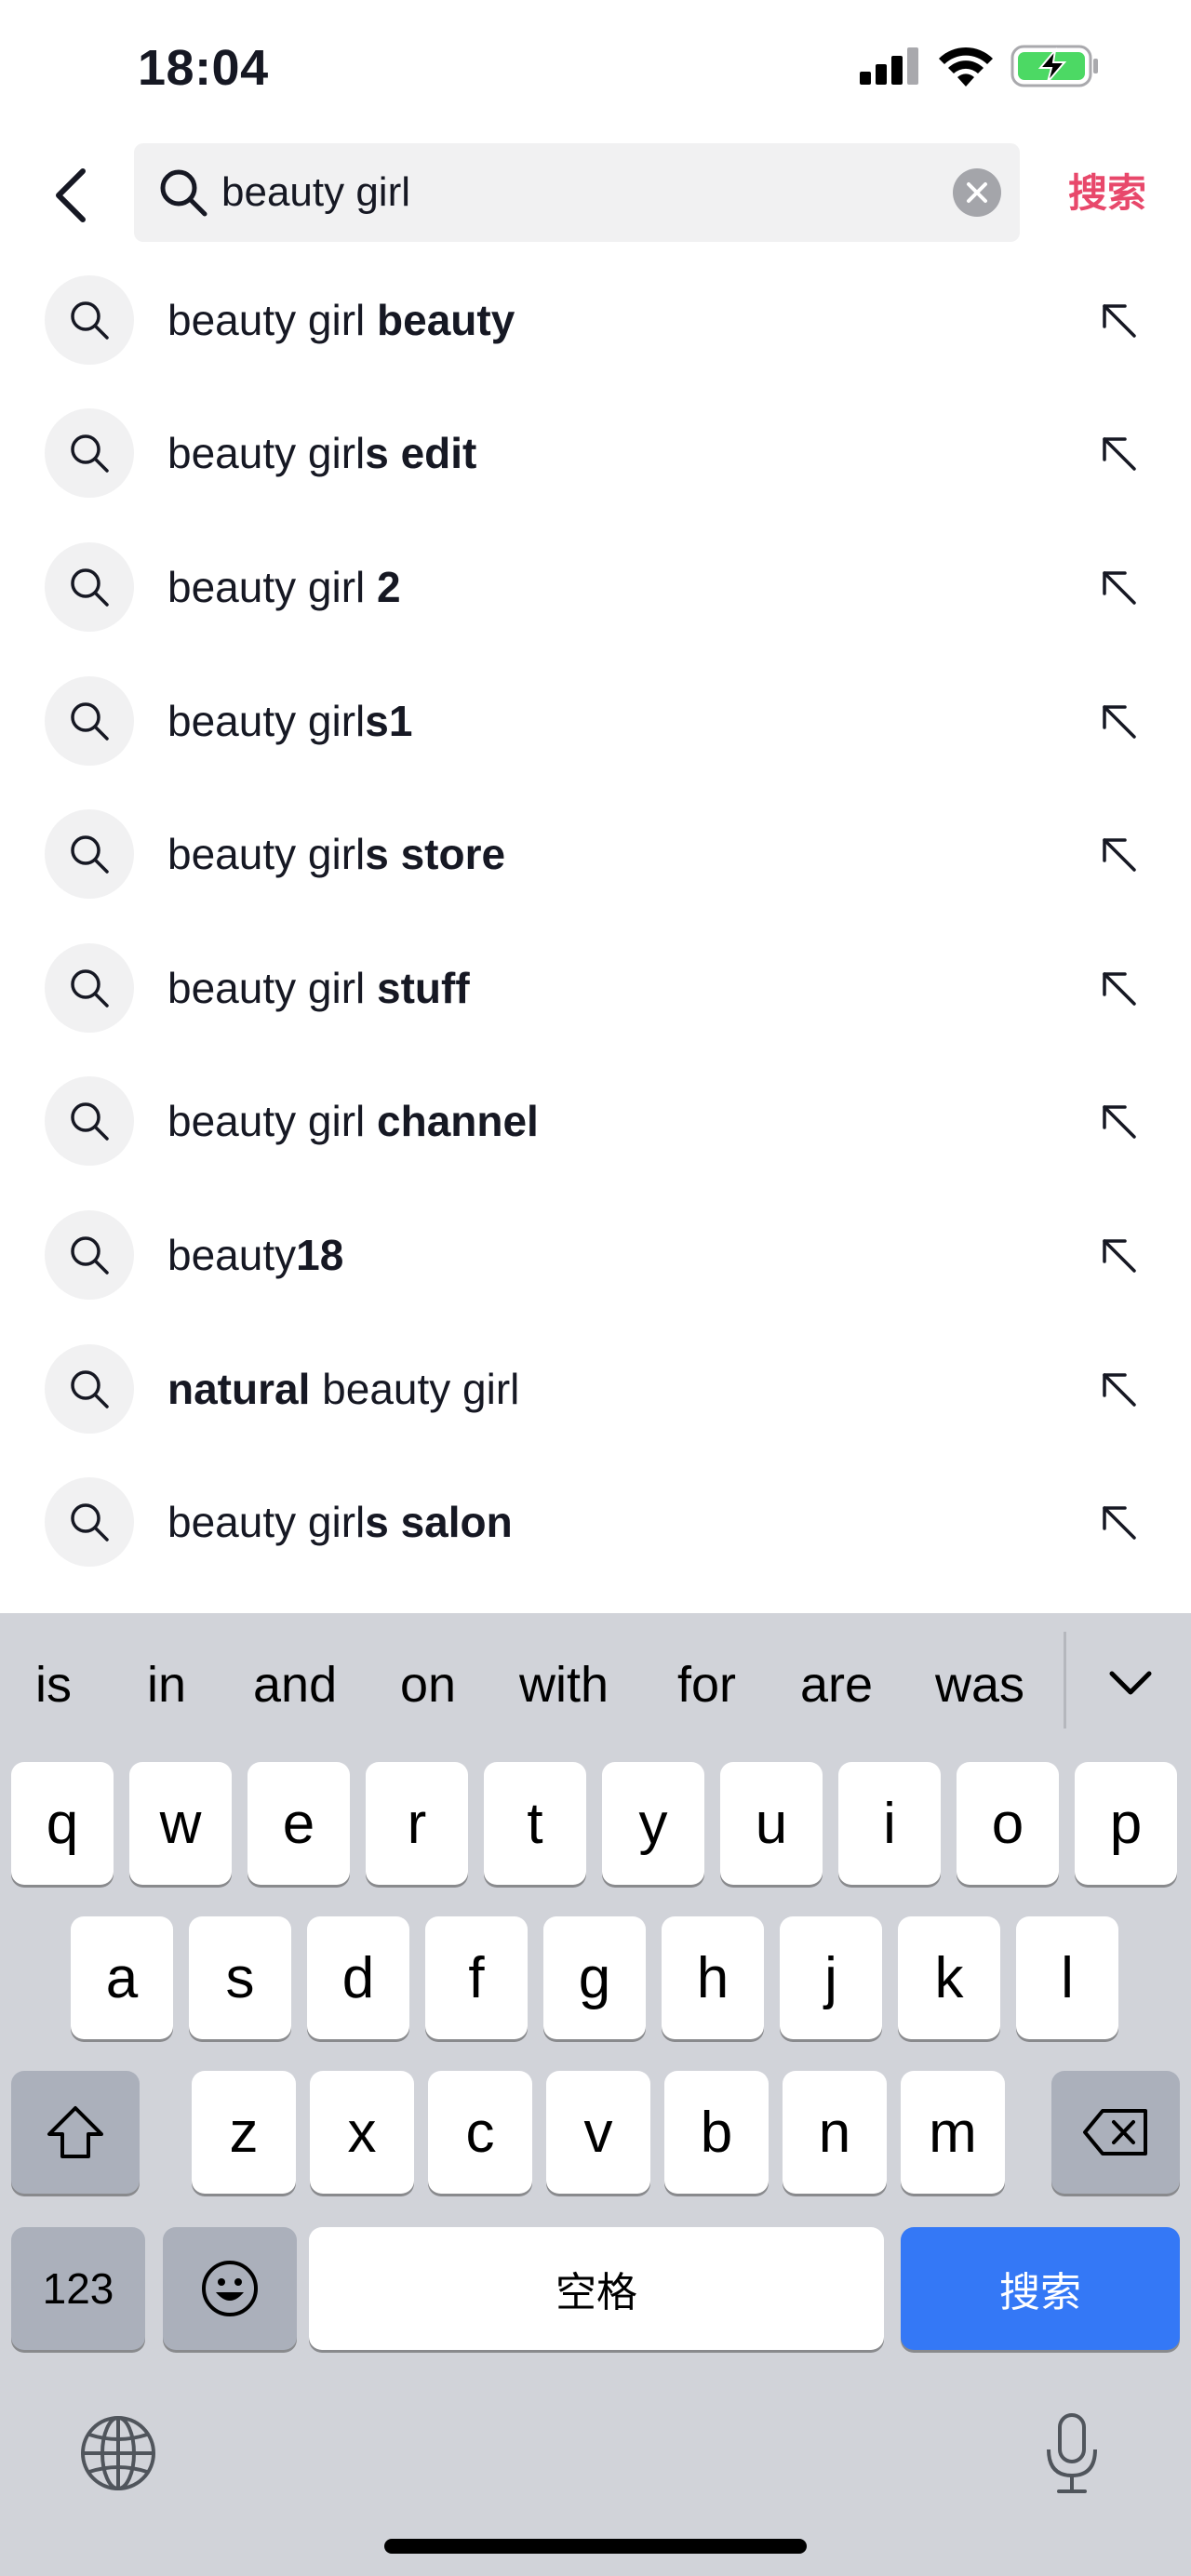 This screenshot has height=2576, width=1191. What do you see at coordinates (122, 1977) in the screenshot?
I see `key-a: a` at bounding box center [122, 1977].